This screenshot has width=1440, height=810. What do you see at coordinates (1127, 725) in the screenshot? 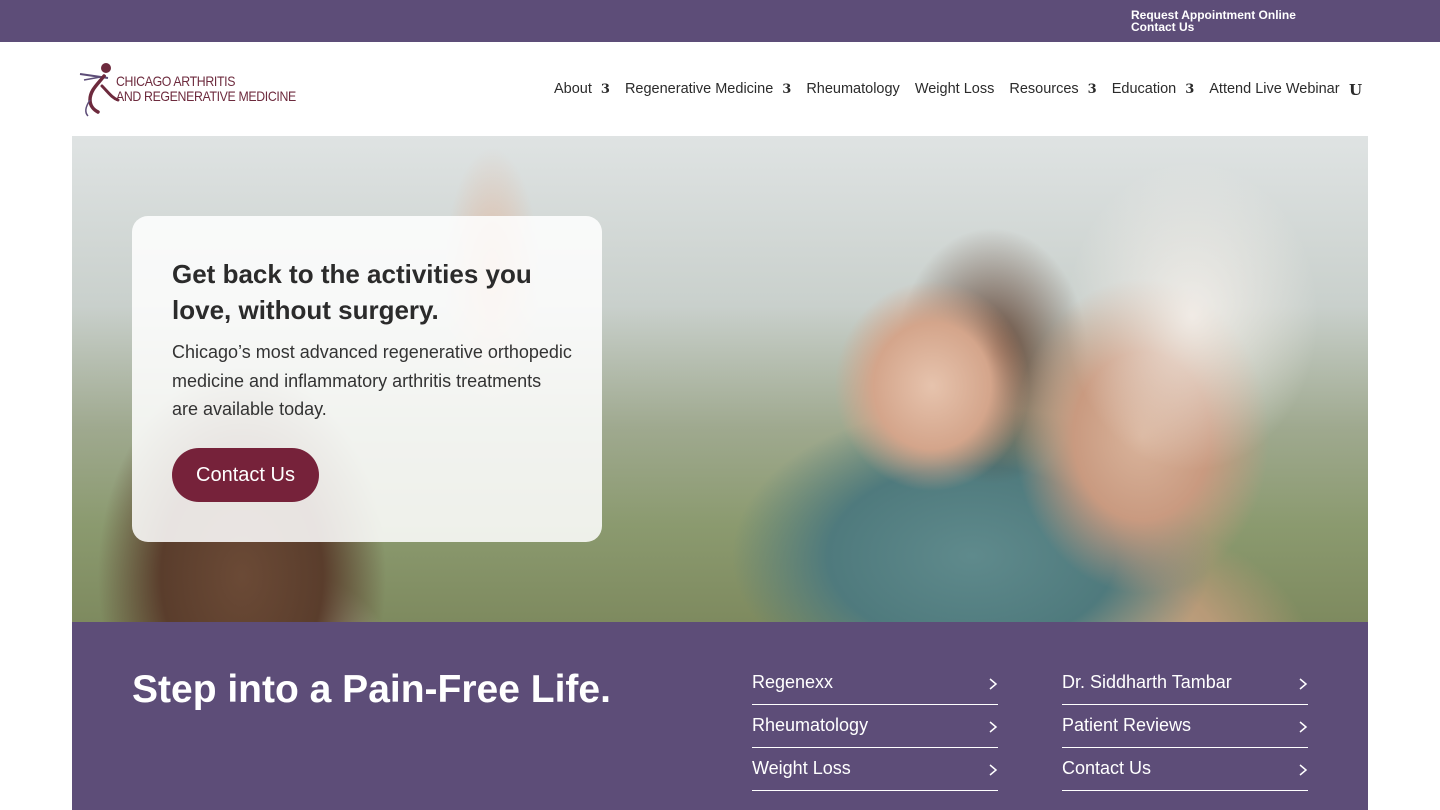
I see `quick-link-label: Patient Reviews` at bounding box center [1127, 725].